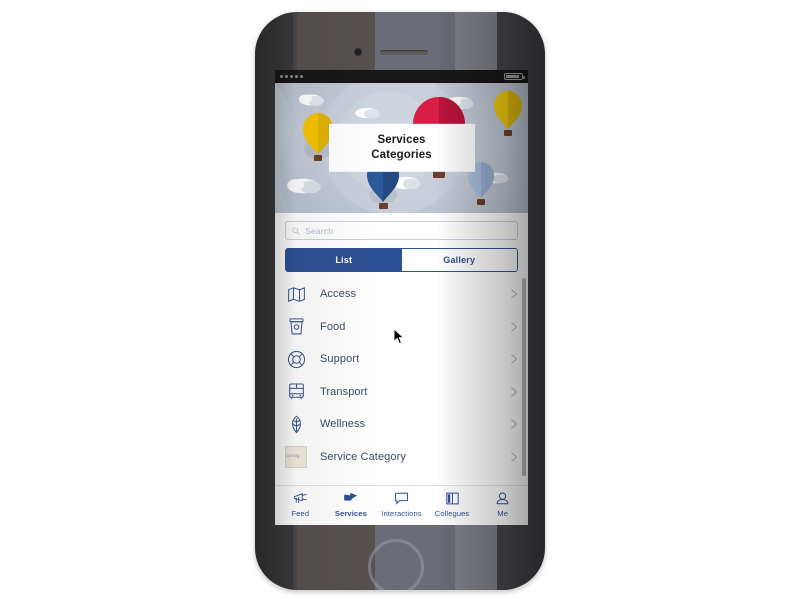 Image resolution: width=800 pixels, height=600 pixels. Describe the element at coordinates (401, 155) in the screenshot. I see `hero-title-line2: Categories` at that location.